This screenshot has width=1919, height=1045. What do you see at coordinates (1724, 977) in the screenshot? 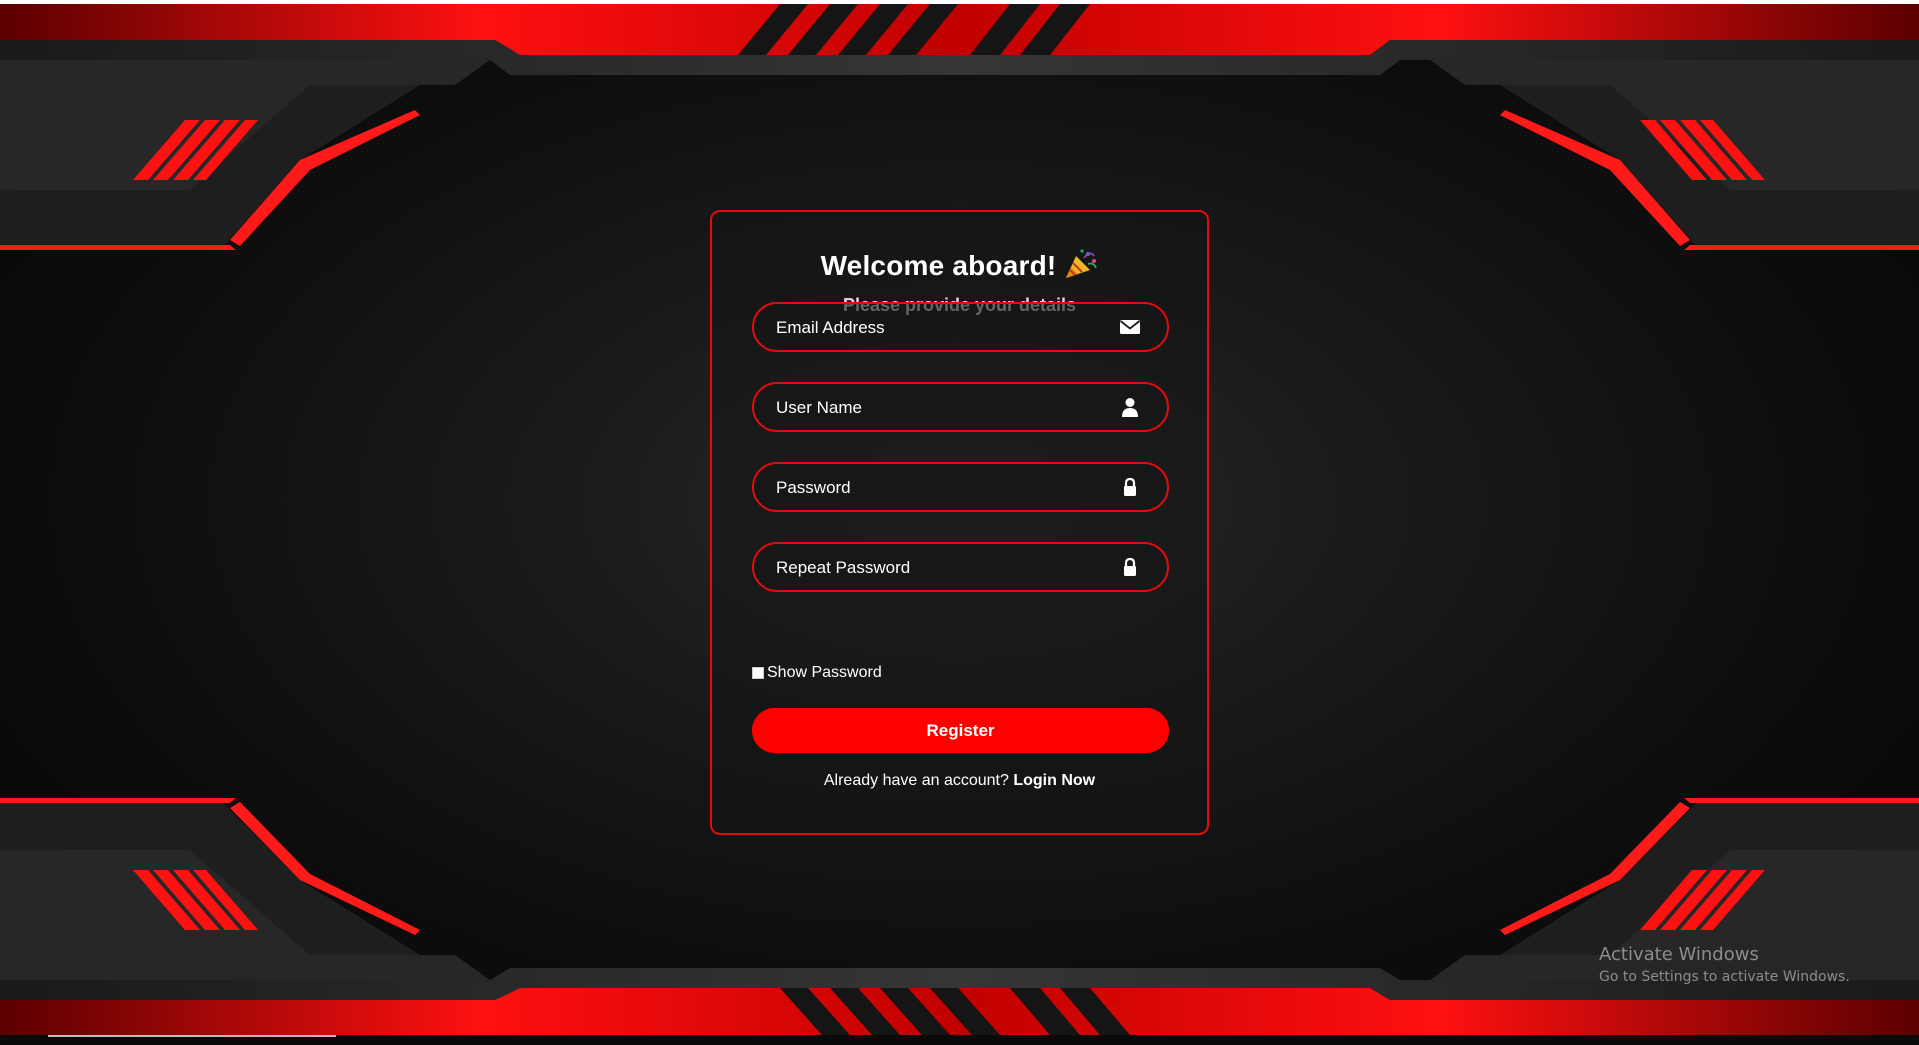
I see `watermark-subtitle: Go to Settings to activate Windows.` at bounding box center [1724, 977].